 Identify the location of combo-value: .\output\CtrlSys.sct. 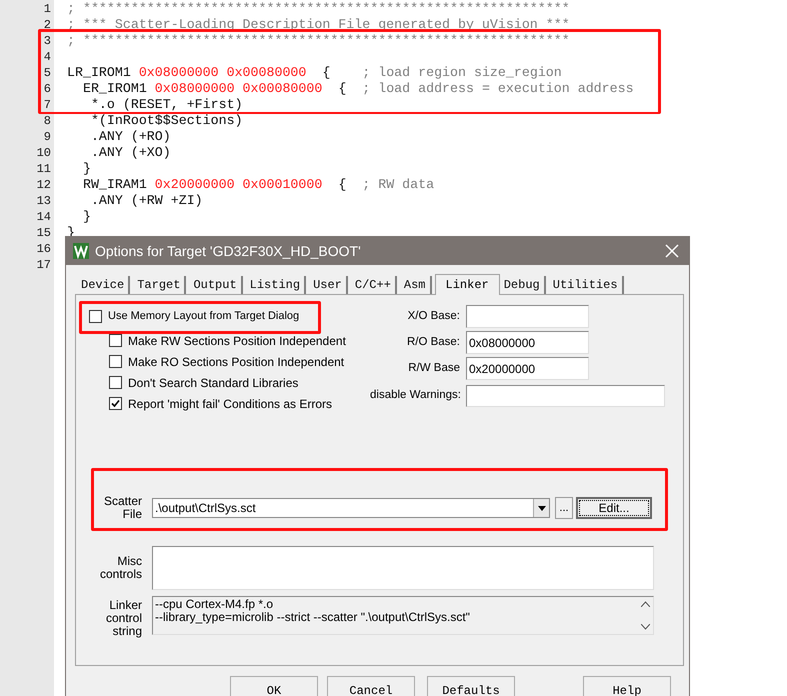
(205, 508).